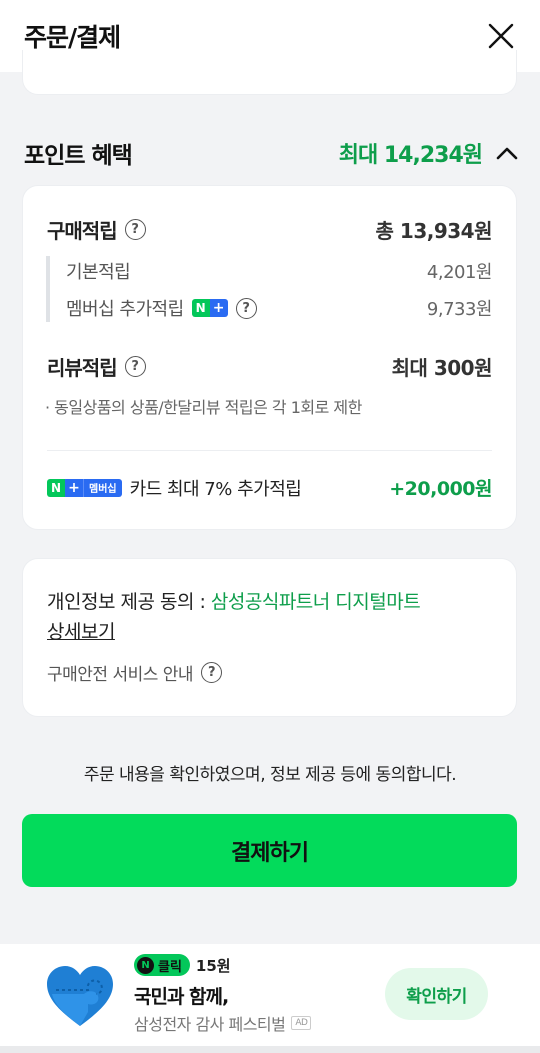  What do you see at coordinates (410, 155) in the screenshot?
I see `points-max-value: 최대 14,234원` at bounding box center [410, 155].